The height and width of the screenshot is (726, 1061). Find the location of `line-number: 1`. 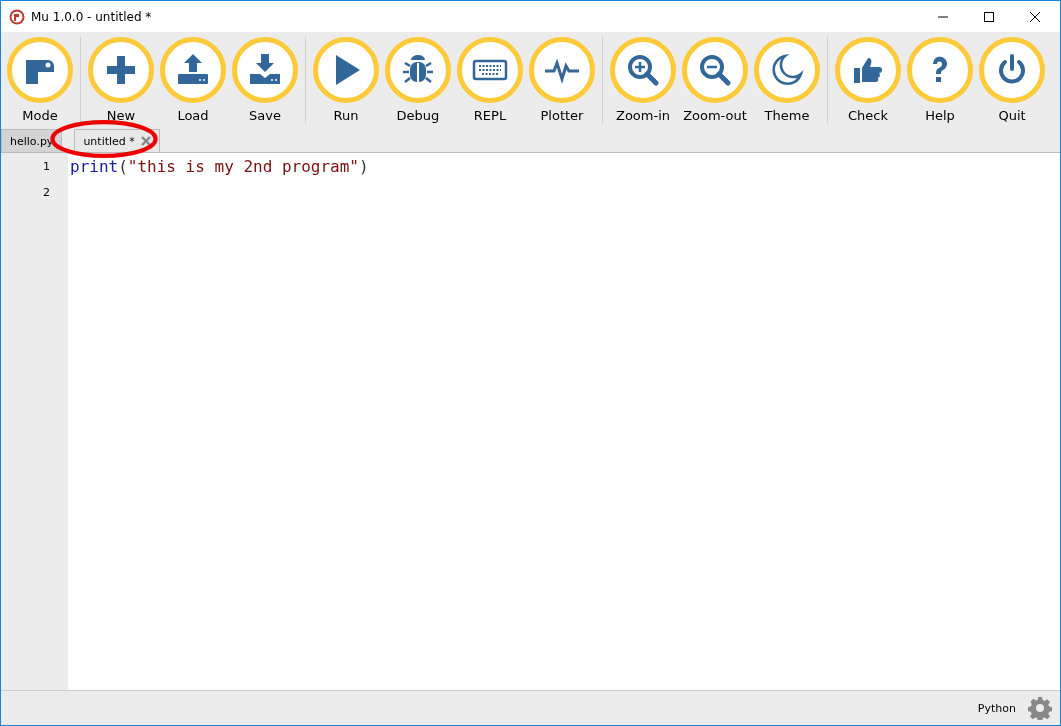

line-number: 1 is located at coordinates (46, 167).